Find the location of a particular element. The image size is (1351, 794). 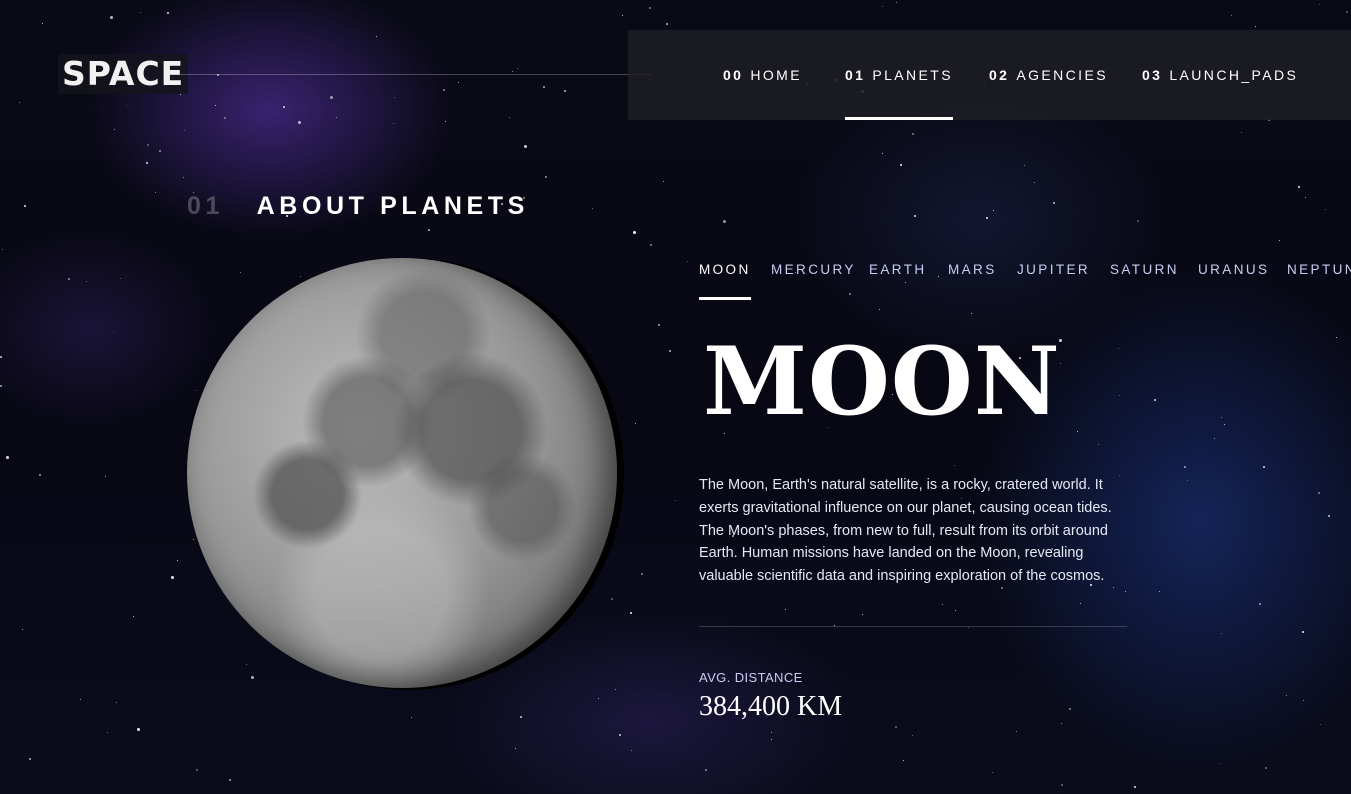

logo: SPACE is located at coordinates (123, 74).